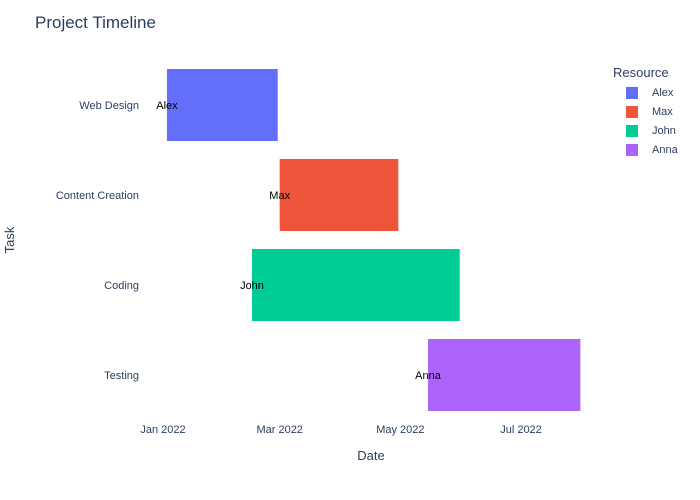 This screenshot has width=700, height=500. What do you see at coordinates (665, 150) in the screenshot?
I see `legend-label: Anna` at bounding box center [665, 150].